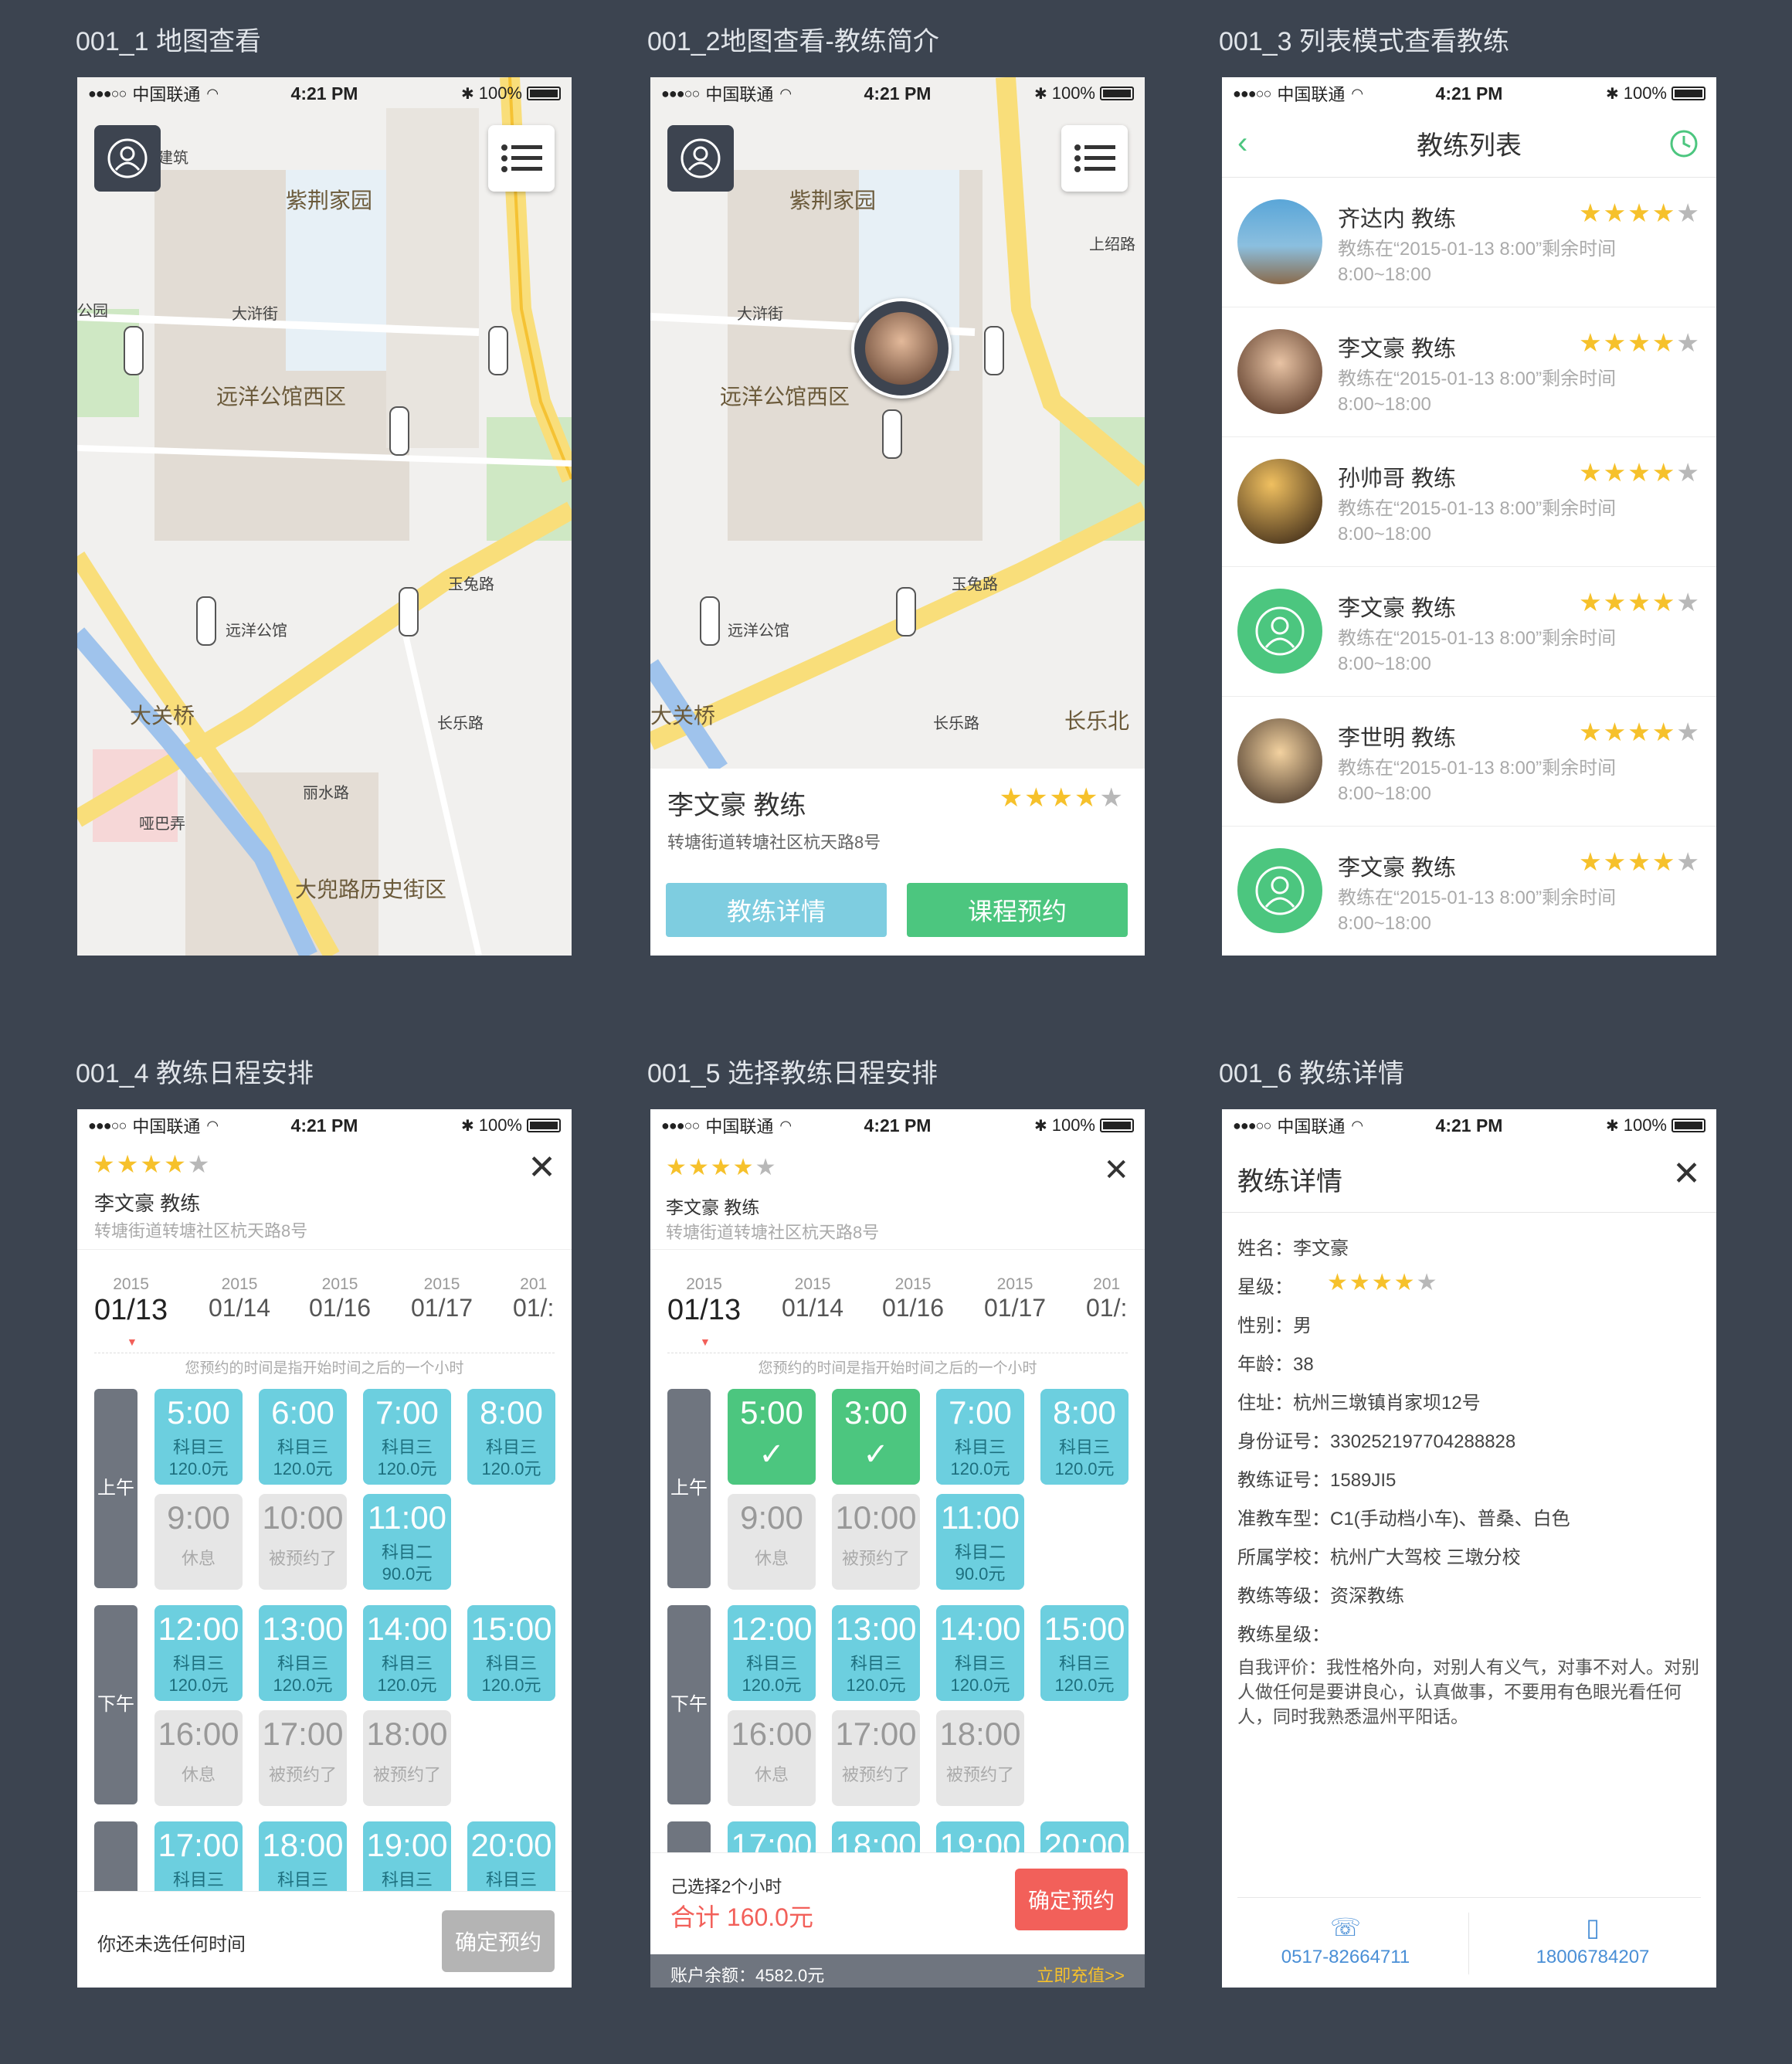  Describe the element at coordinates (1081, 1975) in the screenshot. I see `recharge-link: 立即充值>>` at that location.